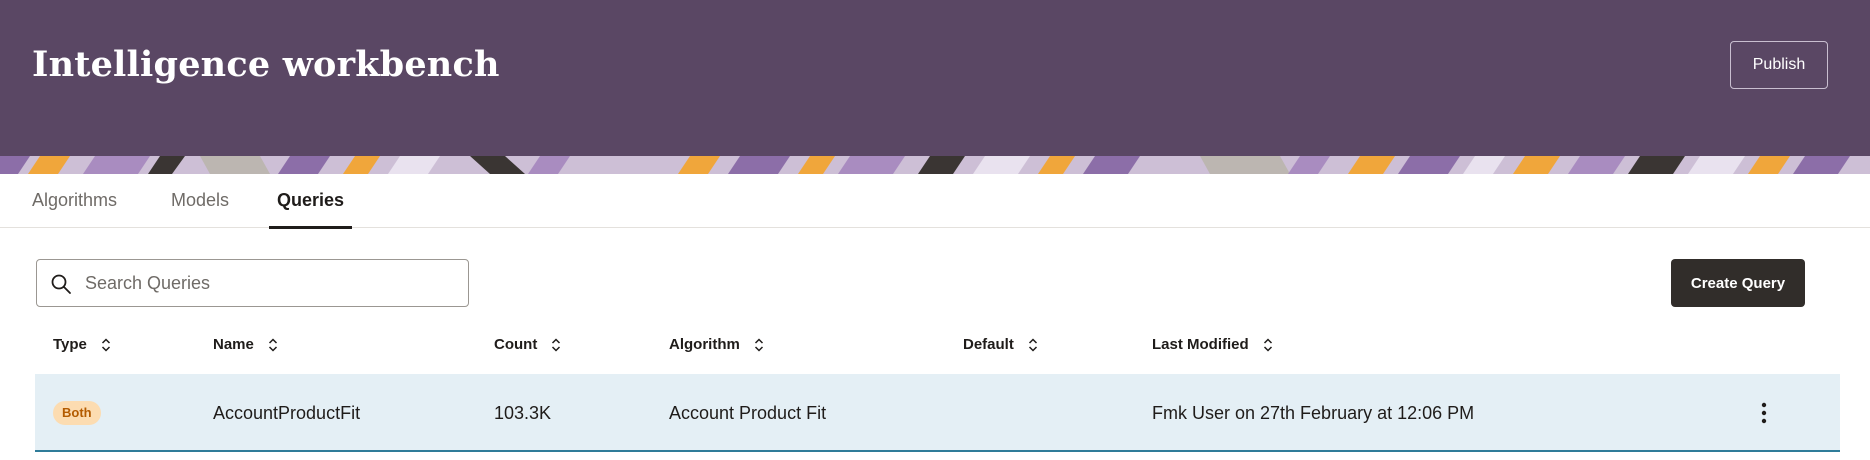 Image resolution: width=1870 pixels, height=460 pixels. I want to click on search-box, so click(252, 283).